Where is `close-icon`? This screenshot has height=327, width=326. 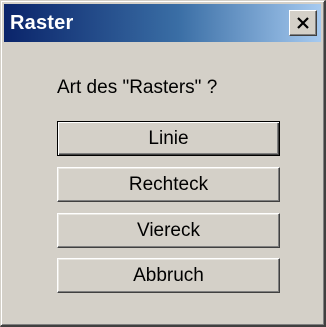 close-icon is located at coordinates (303, 23).